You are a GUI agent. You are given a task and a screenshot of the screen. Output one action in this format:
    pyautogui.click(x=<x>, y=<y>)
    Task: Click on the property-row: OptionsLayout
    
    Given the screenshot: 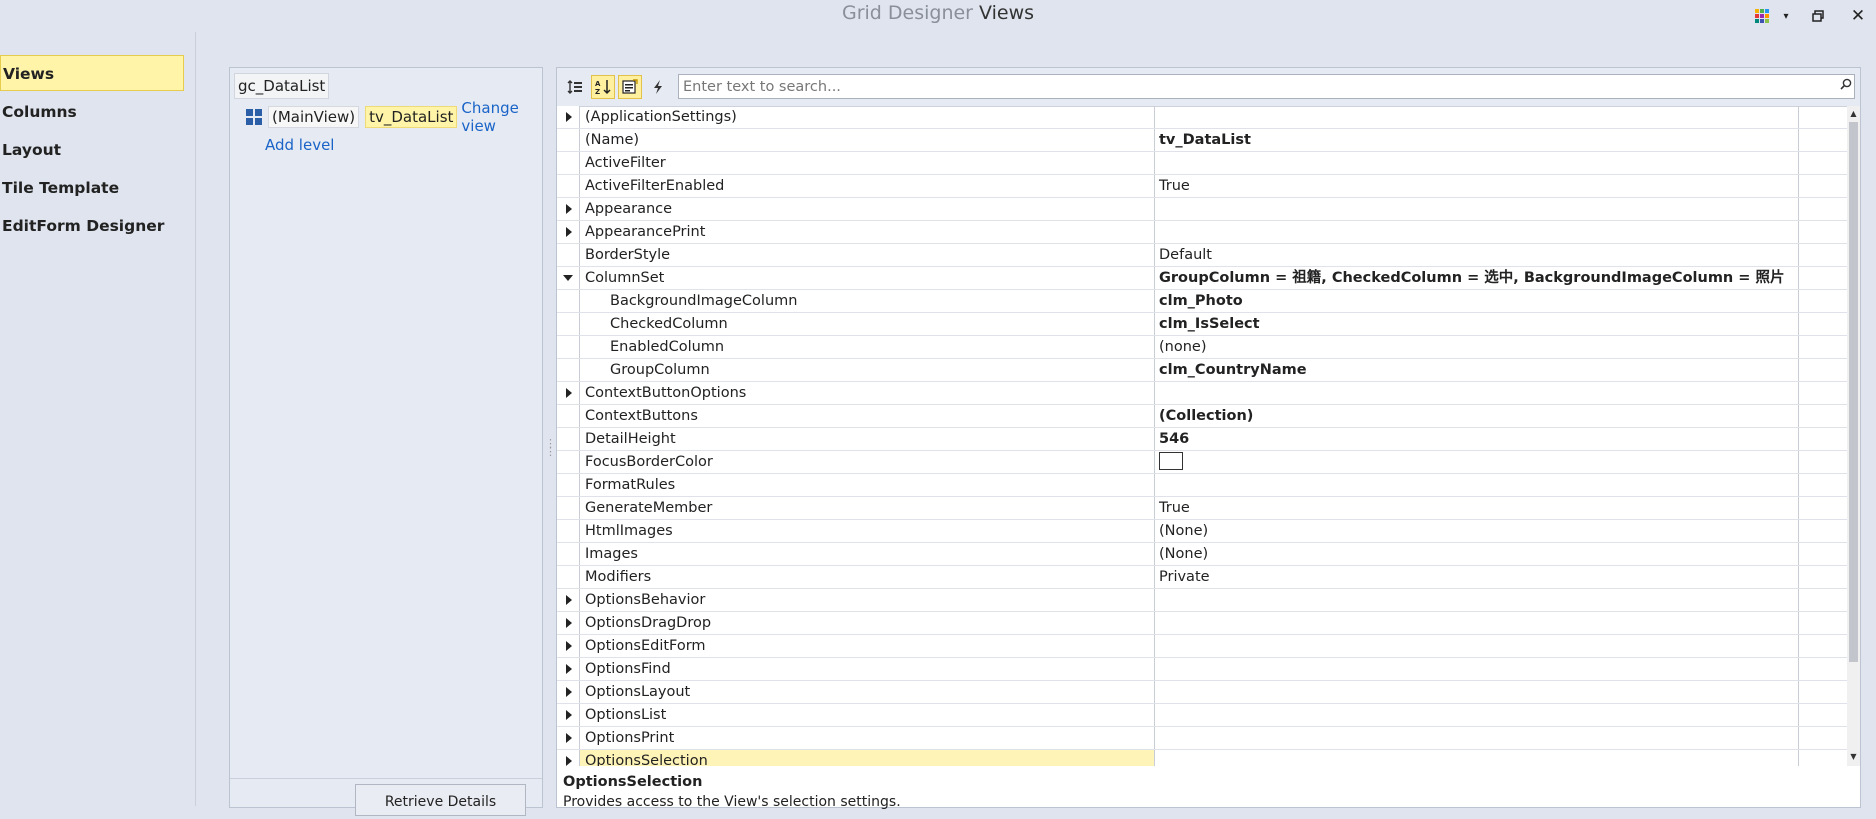 What is the action you would take?
    pyautogui.click(x=1202, y=692)
    